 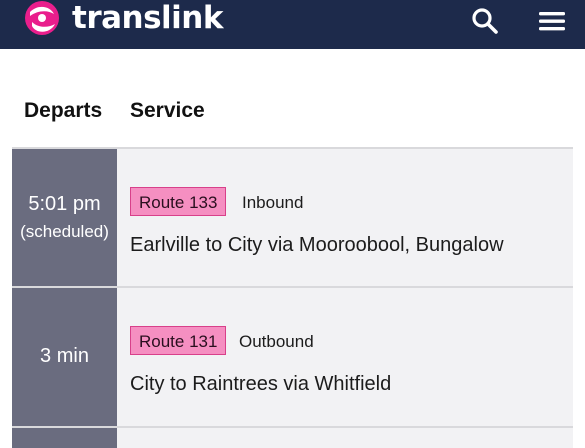 I want to click on app-header: translink, so click(x=292, y=24).